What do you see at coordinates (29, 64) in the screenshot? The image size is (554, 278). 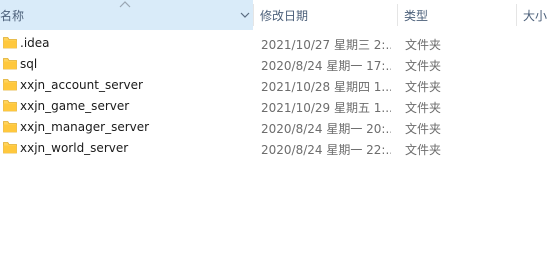 I see `file-name: sql` at bounding box center [29, 64].